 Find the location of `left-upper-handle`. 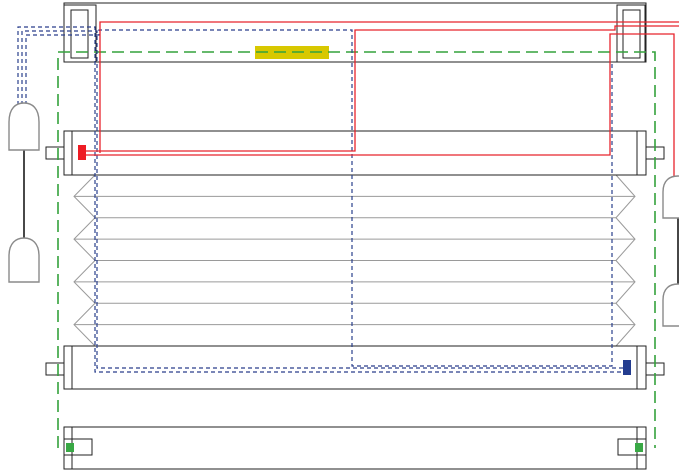

left-upper-handle is located at coordinates (24, 126).